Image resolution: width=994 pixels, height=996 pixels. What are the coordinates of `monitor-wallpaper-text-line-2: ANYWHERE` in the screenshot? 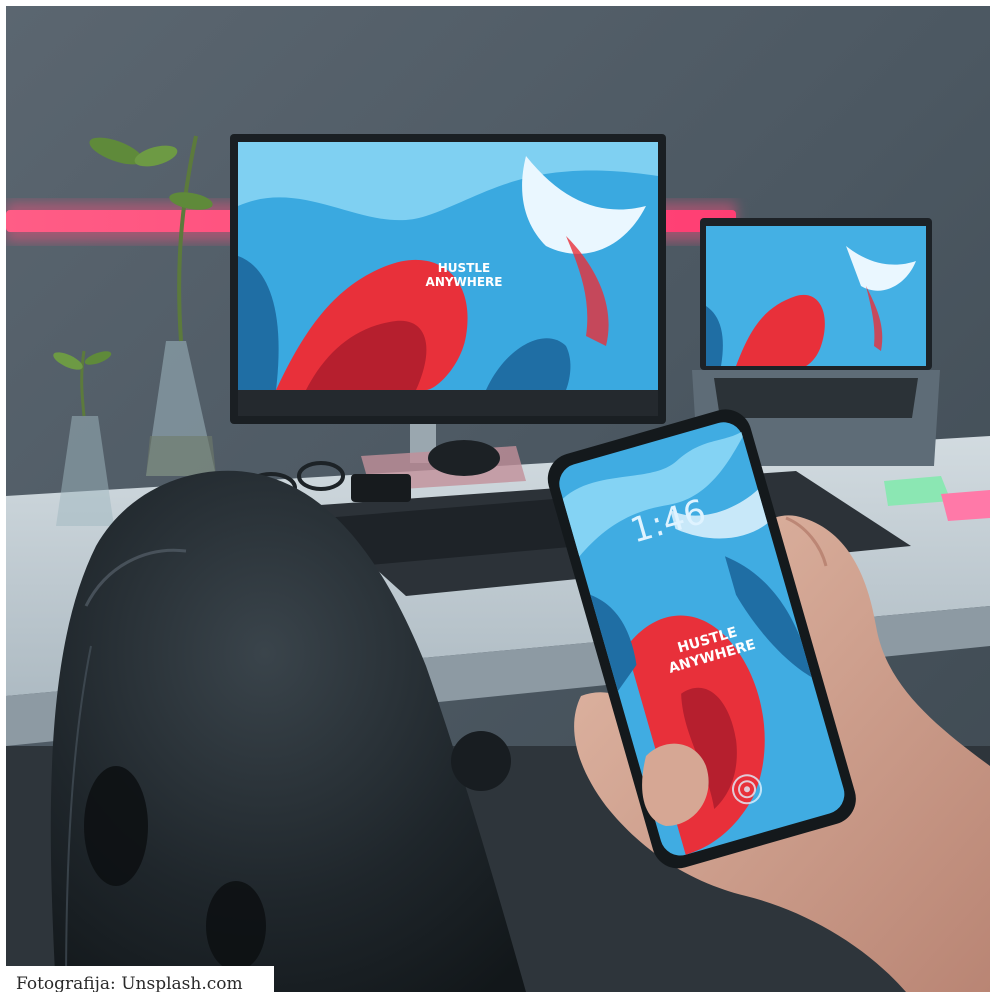 It's located at (464, 282).